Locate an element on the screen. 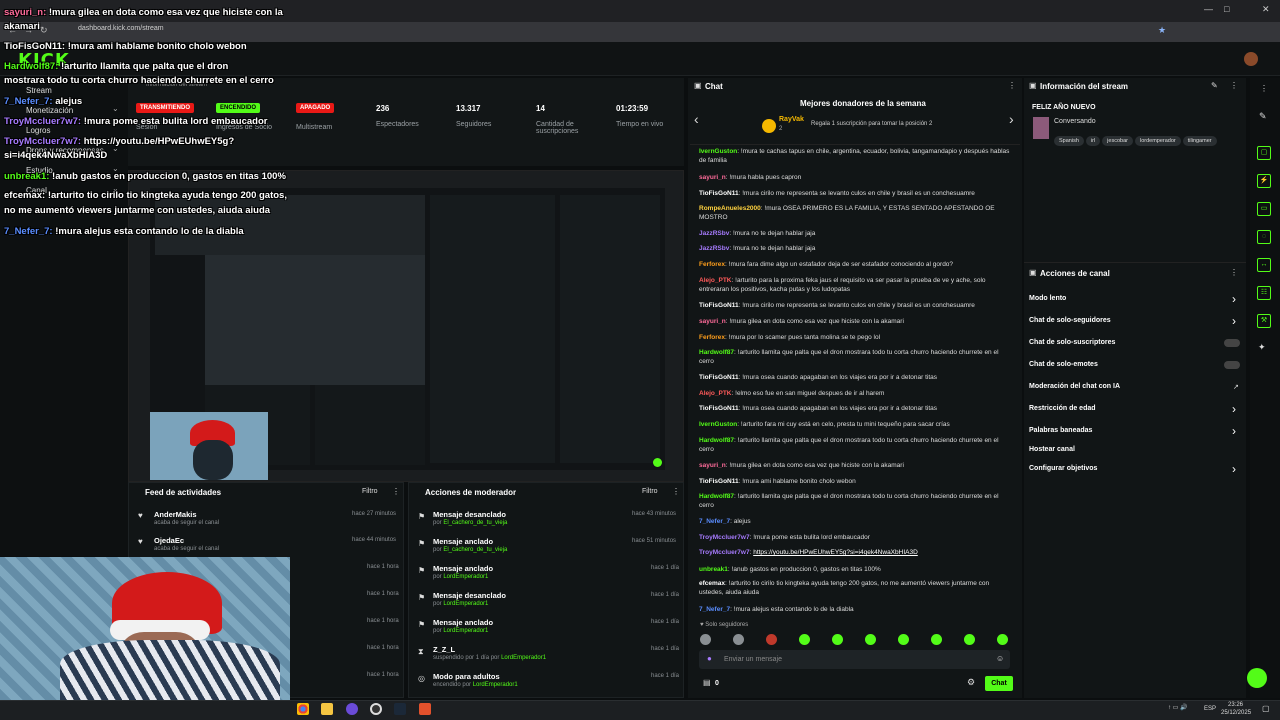  rail-grid-icon: ☷ is located at coordinates (1264, 293).